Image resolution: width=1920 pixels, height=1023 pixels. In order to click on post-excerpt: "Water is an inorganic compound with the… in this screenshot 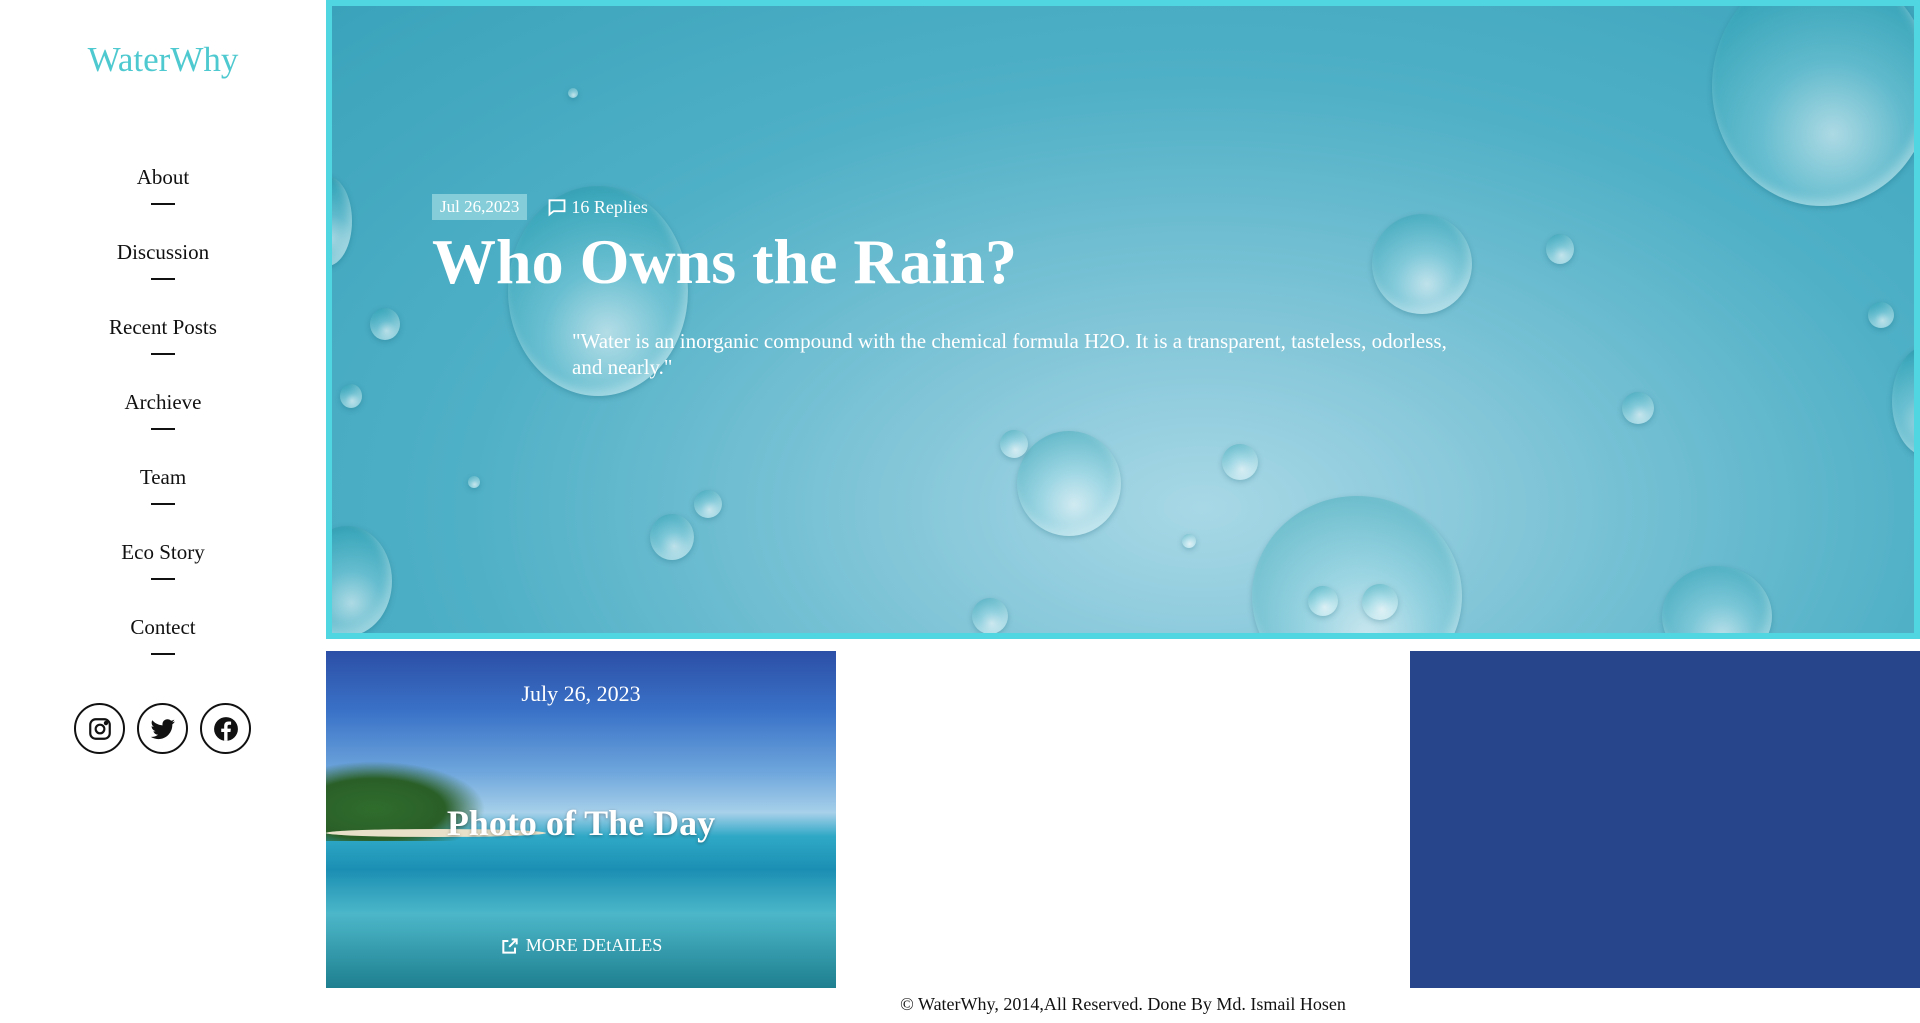, I will do `click(1009, 354)`.